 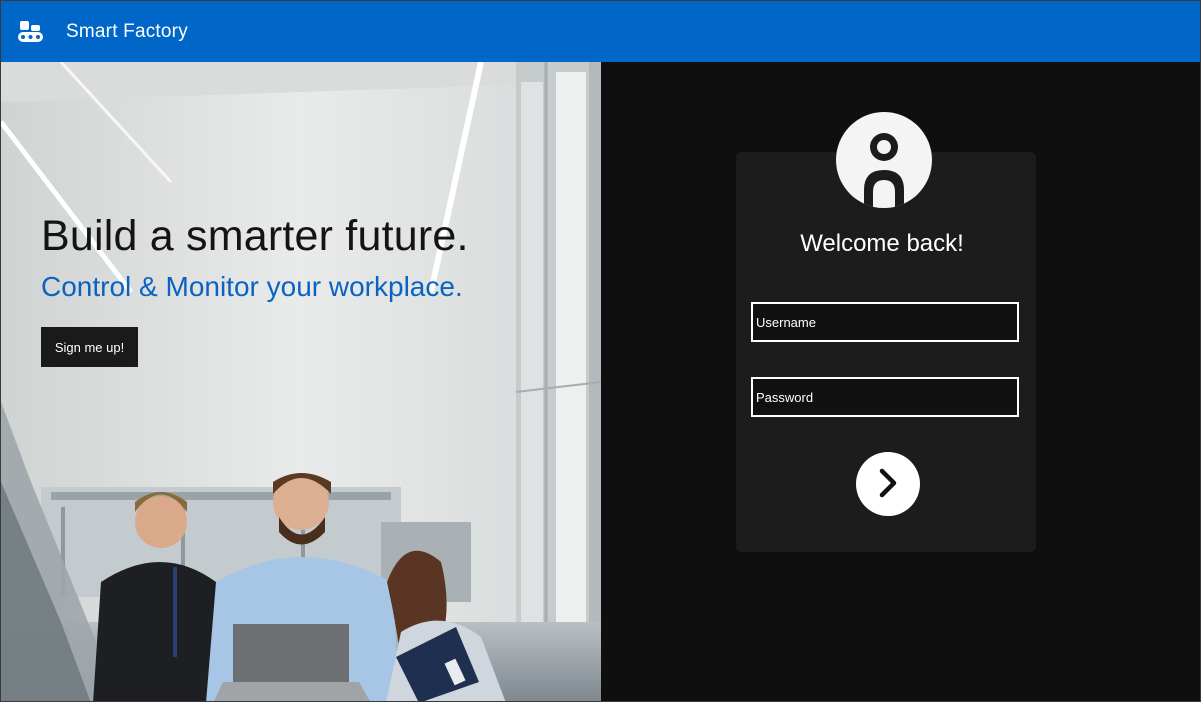 What do you see at coordinates (255, 236) in the screenshot?
I see `hero-headline: Build a smarter future.` at bounding box center [255, 236].